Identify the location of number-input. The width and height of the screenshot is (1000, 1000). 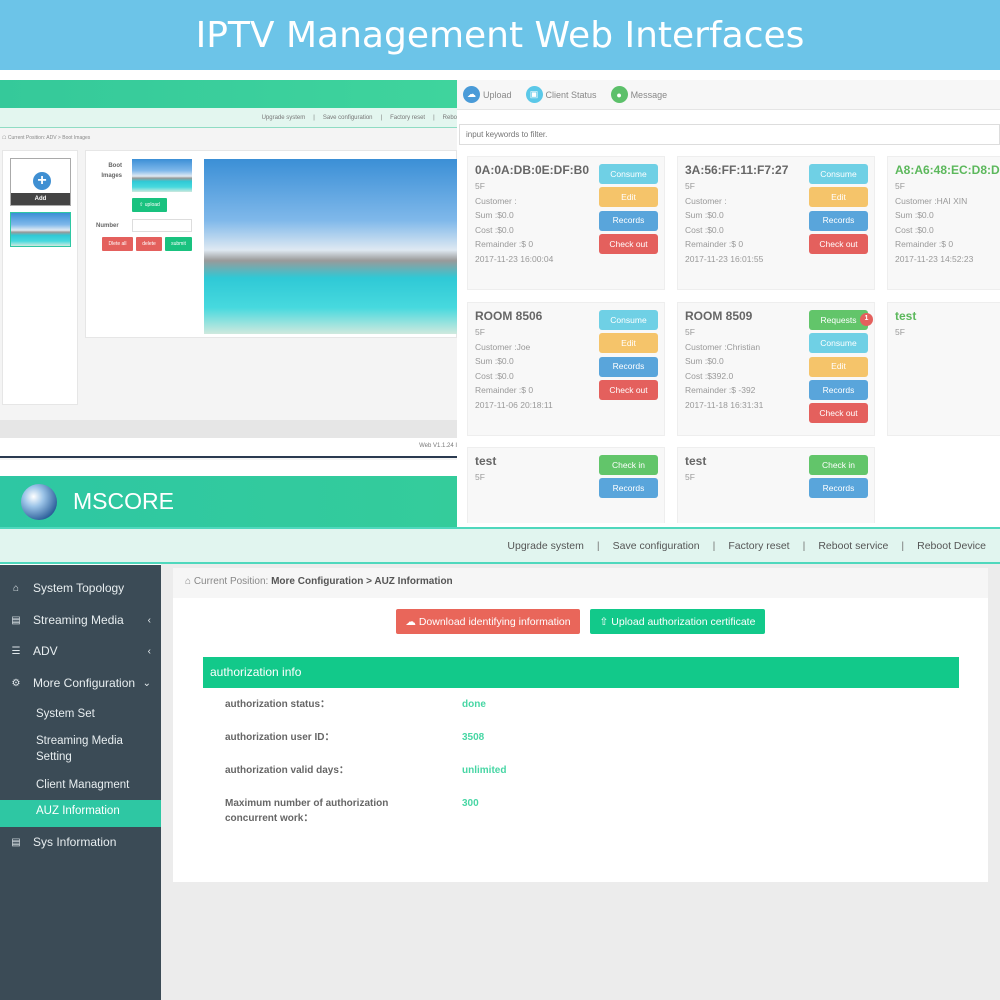
(162, 225).